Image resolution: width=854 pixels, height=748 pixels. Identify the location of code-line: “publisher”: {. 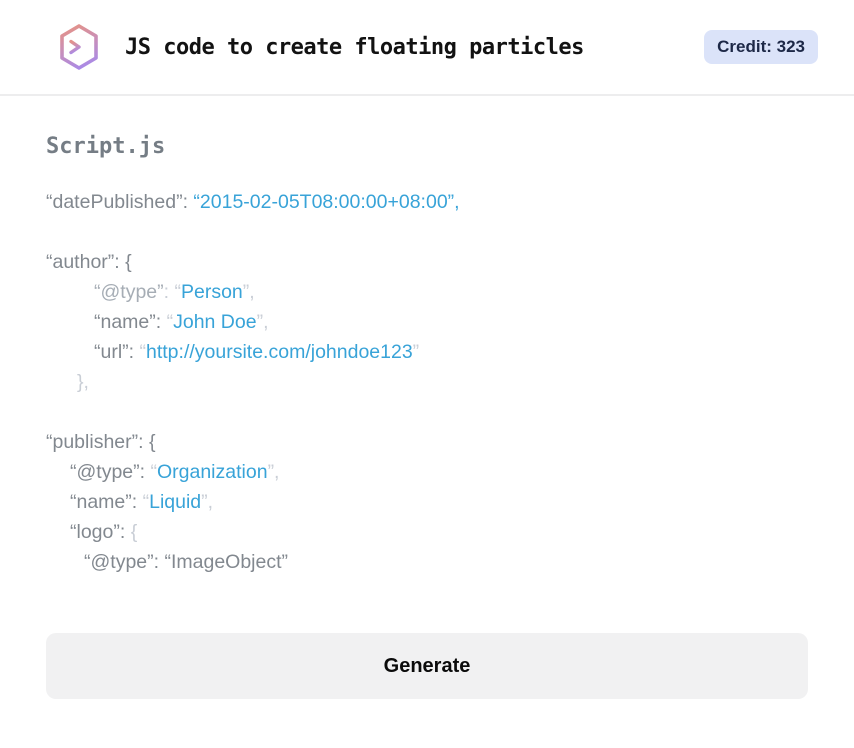
(427, 442).